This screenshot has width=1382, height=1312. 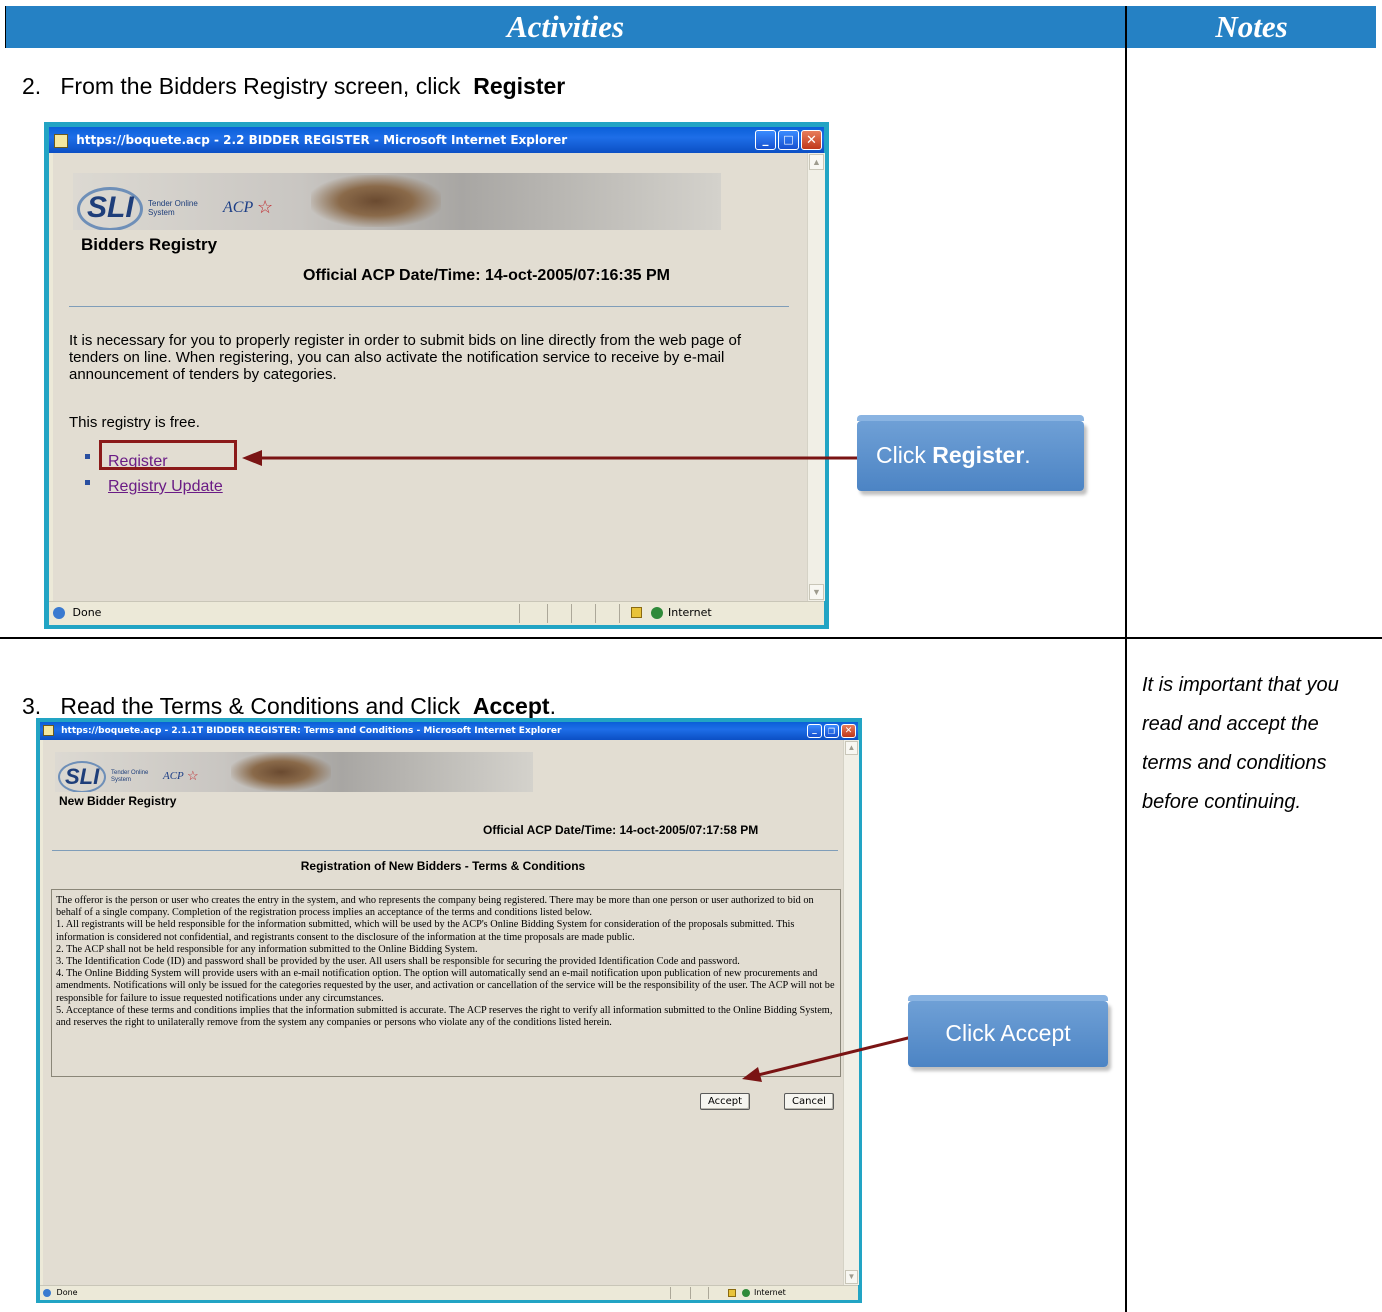 I want to click on minimize-icon: _, so click(x=765, y=139).